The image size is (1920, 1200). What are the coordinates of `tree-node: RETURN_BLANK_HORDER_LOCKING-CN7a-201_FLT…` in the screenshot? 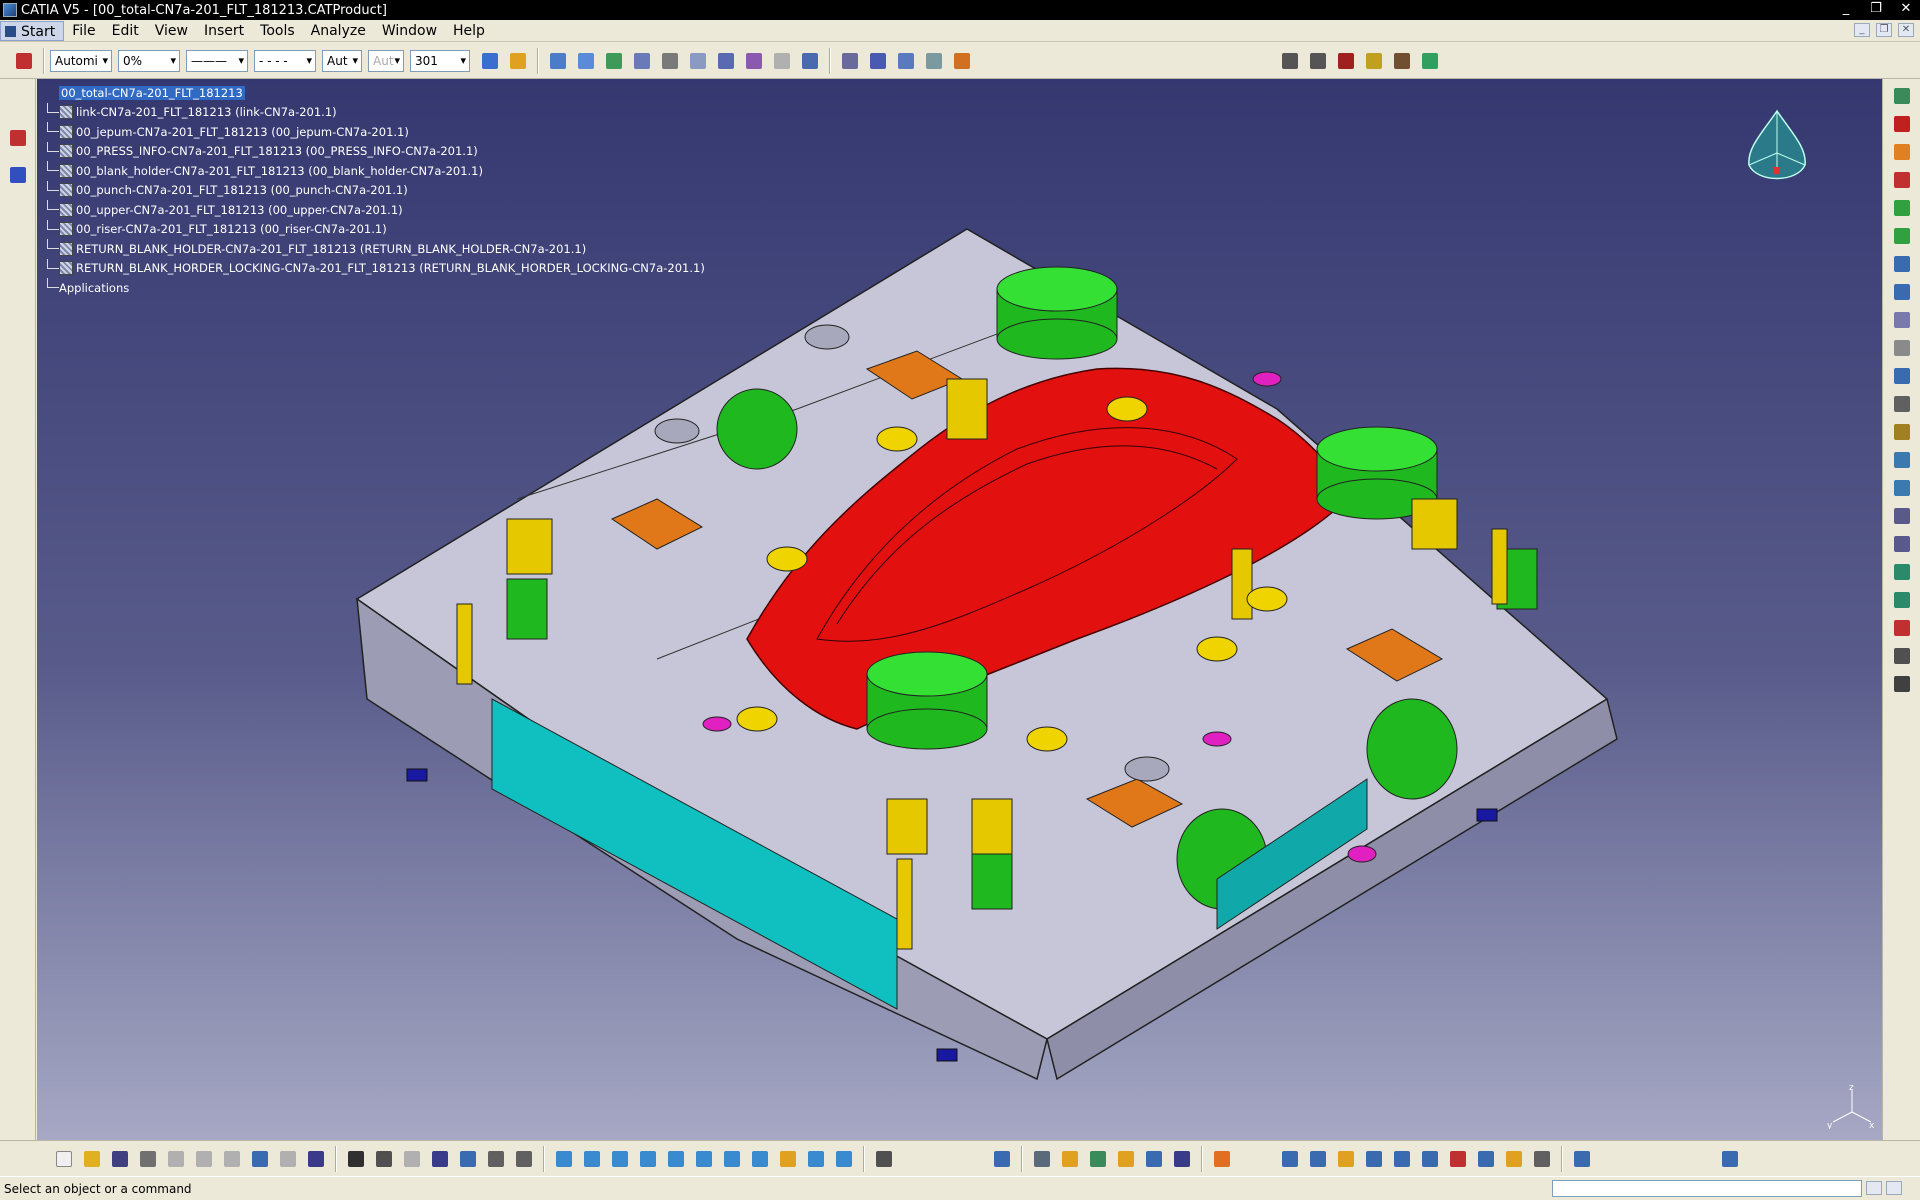 It's located at (375, 268).